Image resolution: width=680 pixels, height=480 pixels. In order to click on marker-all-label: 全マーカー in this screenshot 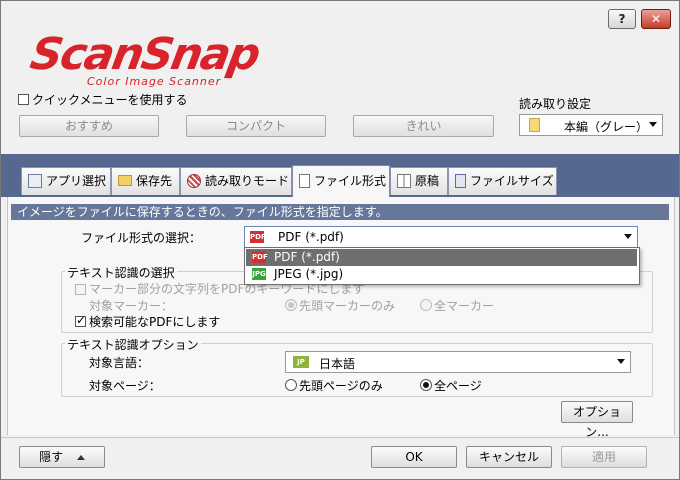, I will do `click(464, 306)`.